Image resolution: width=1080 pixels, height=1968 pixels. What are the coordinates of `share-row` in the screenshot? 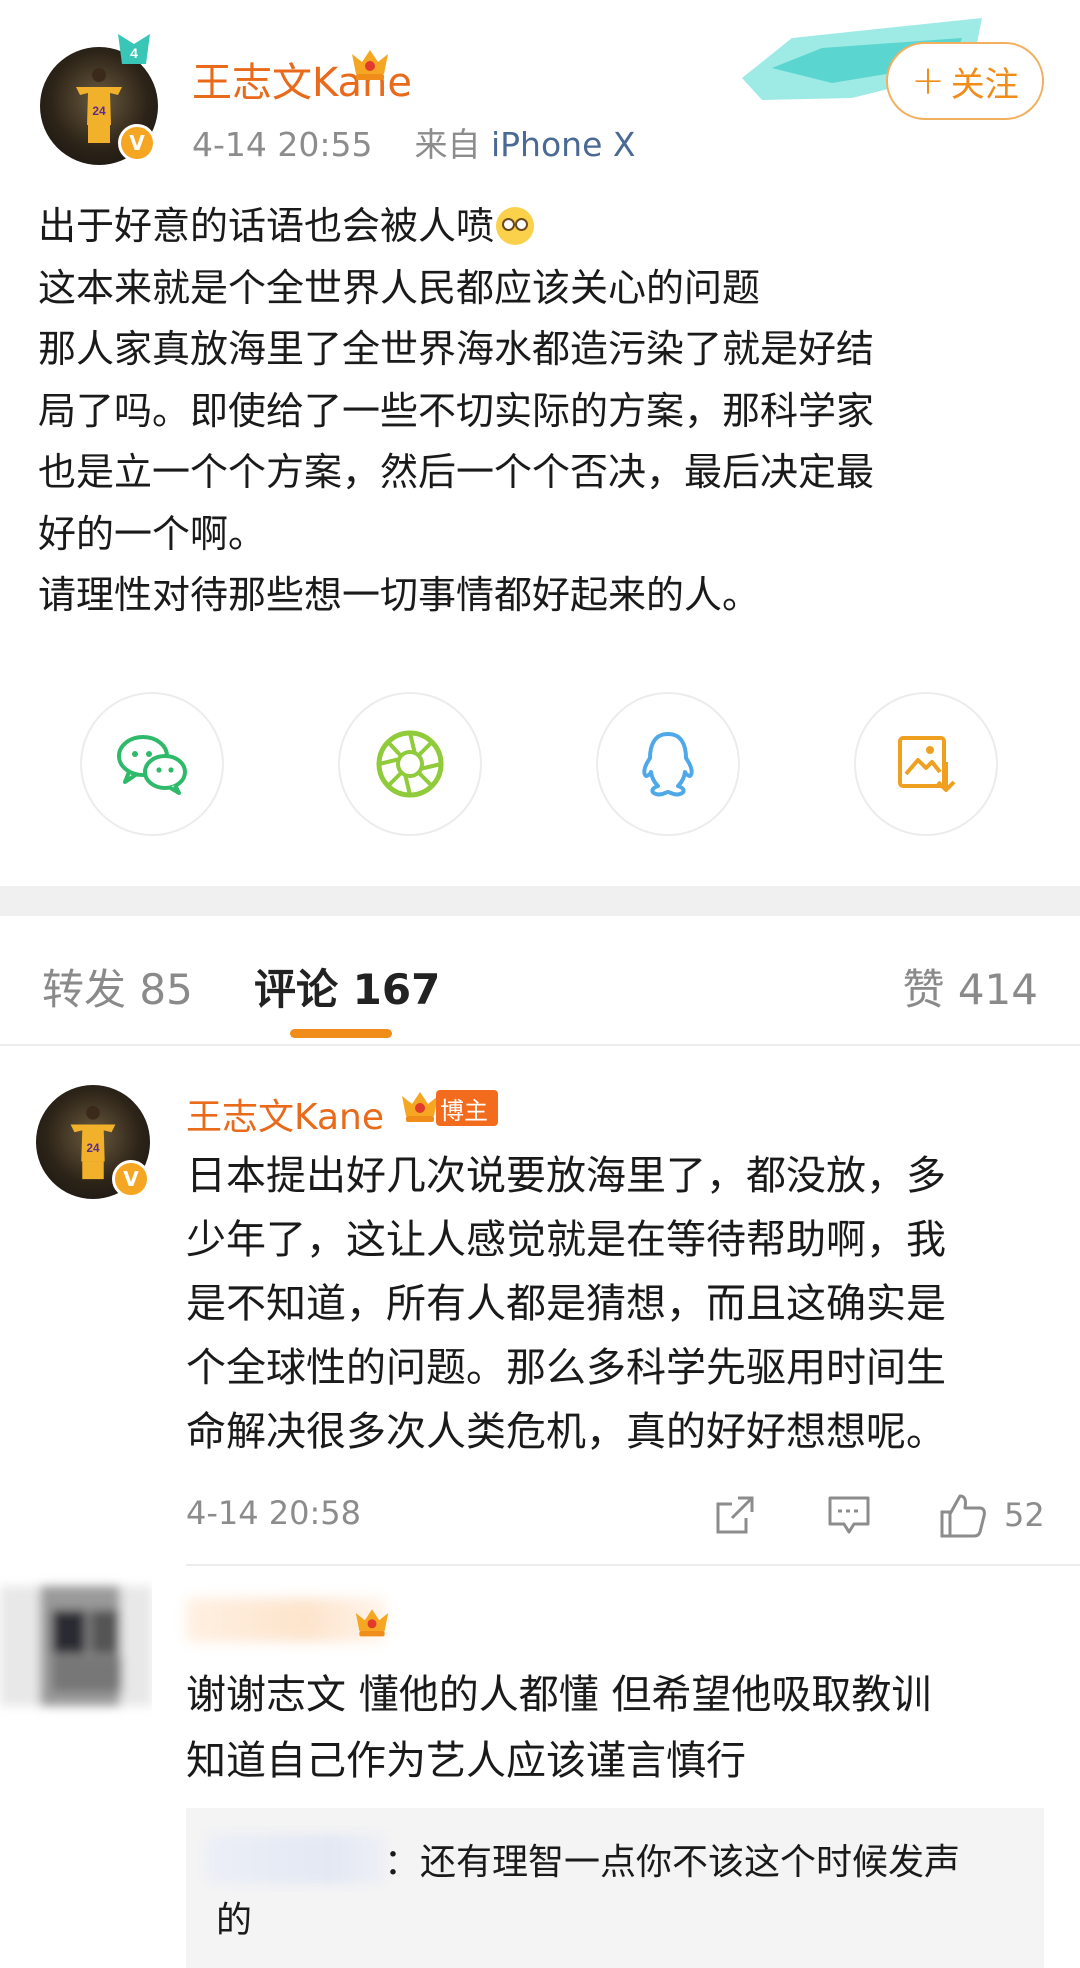 It's located at (540, 765).